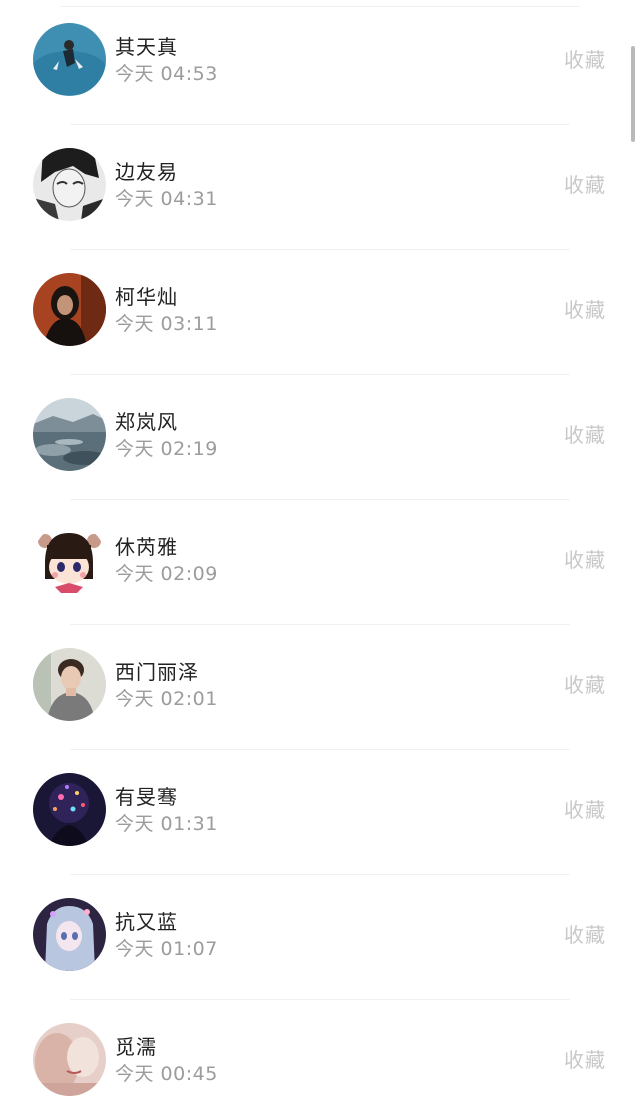 This screenshot has width=640, height=1098. Describe the element at coordinates (146, 47) in the screenshot. I see `contact-name: 其天真` at that location.